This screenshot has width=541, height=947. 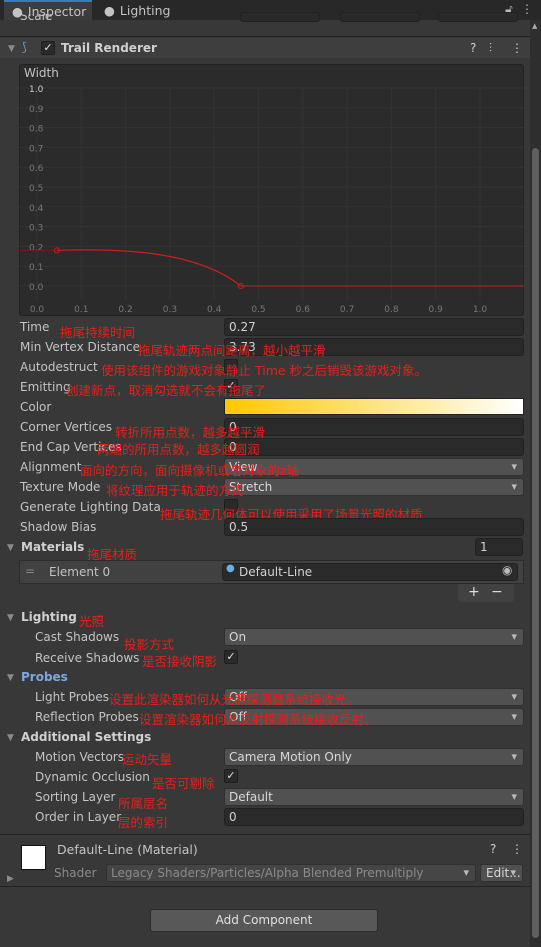 What do you see at coordinates (36, 18) in the screenshot?
I see `scale-label: Scale` at bounding box center [36, 18].